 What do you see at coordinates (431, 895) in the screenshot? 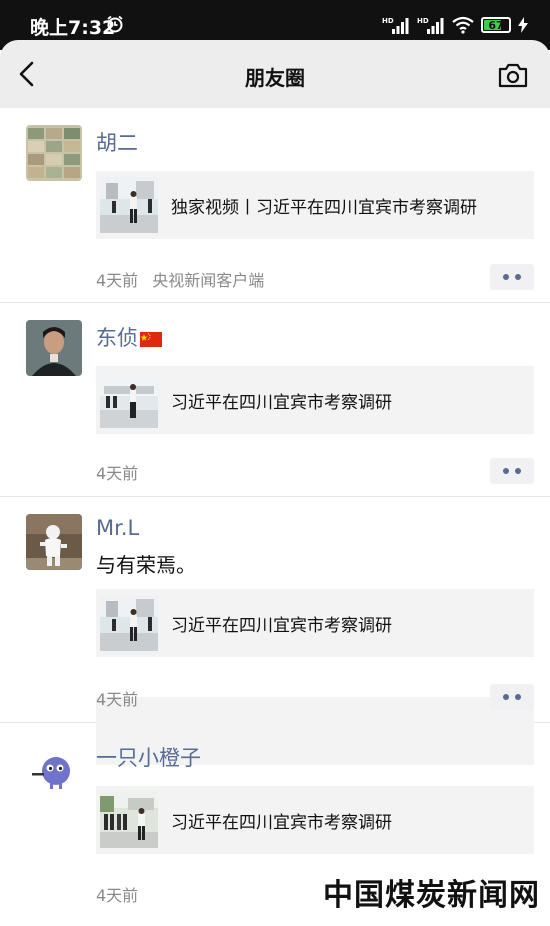
I see `watermark: 中国煤炭新闻网` at bounding box center [431, 895].